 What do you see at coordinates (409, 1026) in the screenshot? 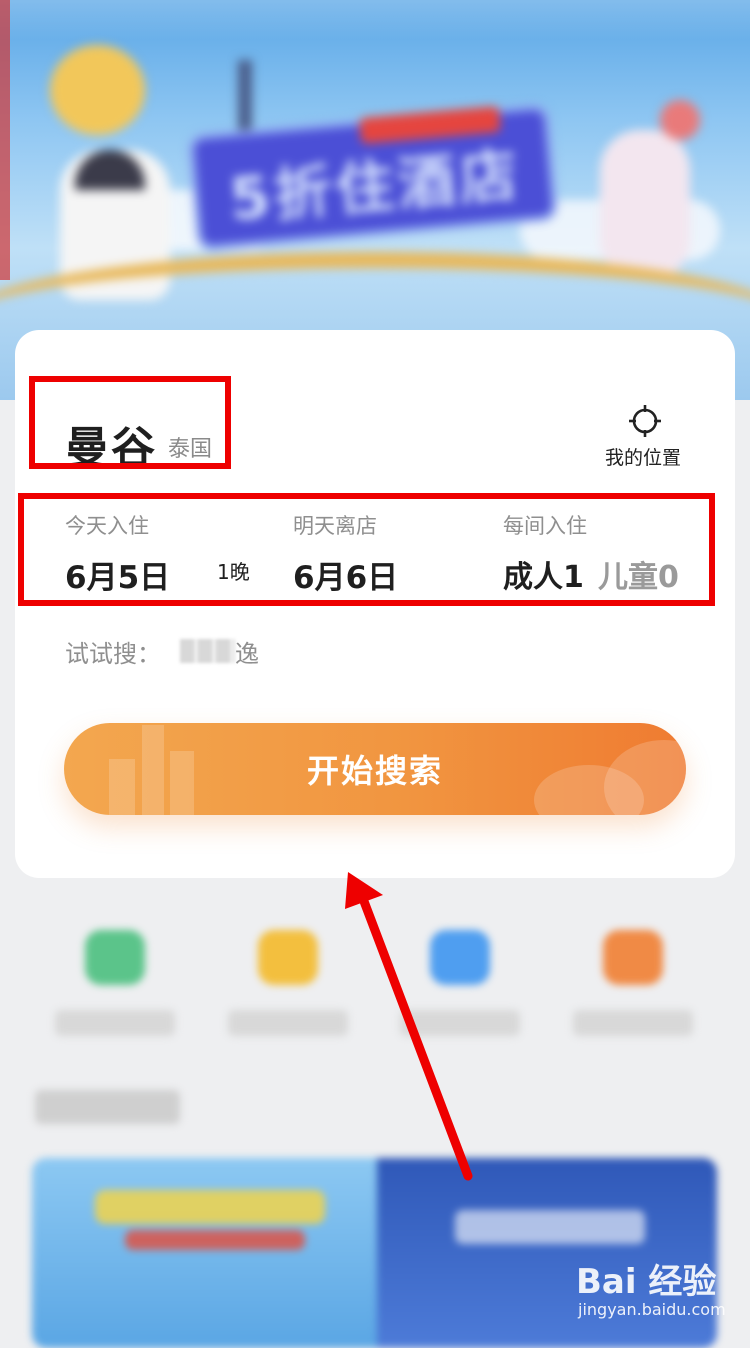
I see `annotation-arrow` at bounding box center [409, 1026].